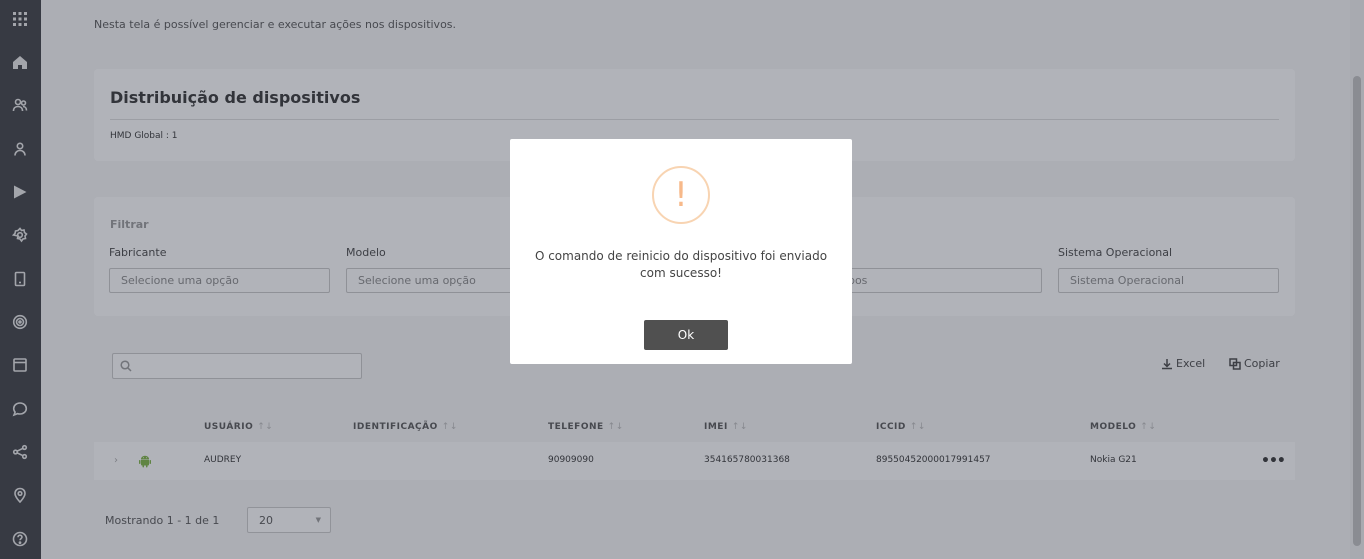 This screenshot has width=1364, height=559. I want to click on ok-button: Ok, so click(686, 335).